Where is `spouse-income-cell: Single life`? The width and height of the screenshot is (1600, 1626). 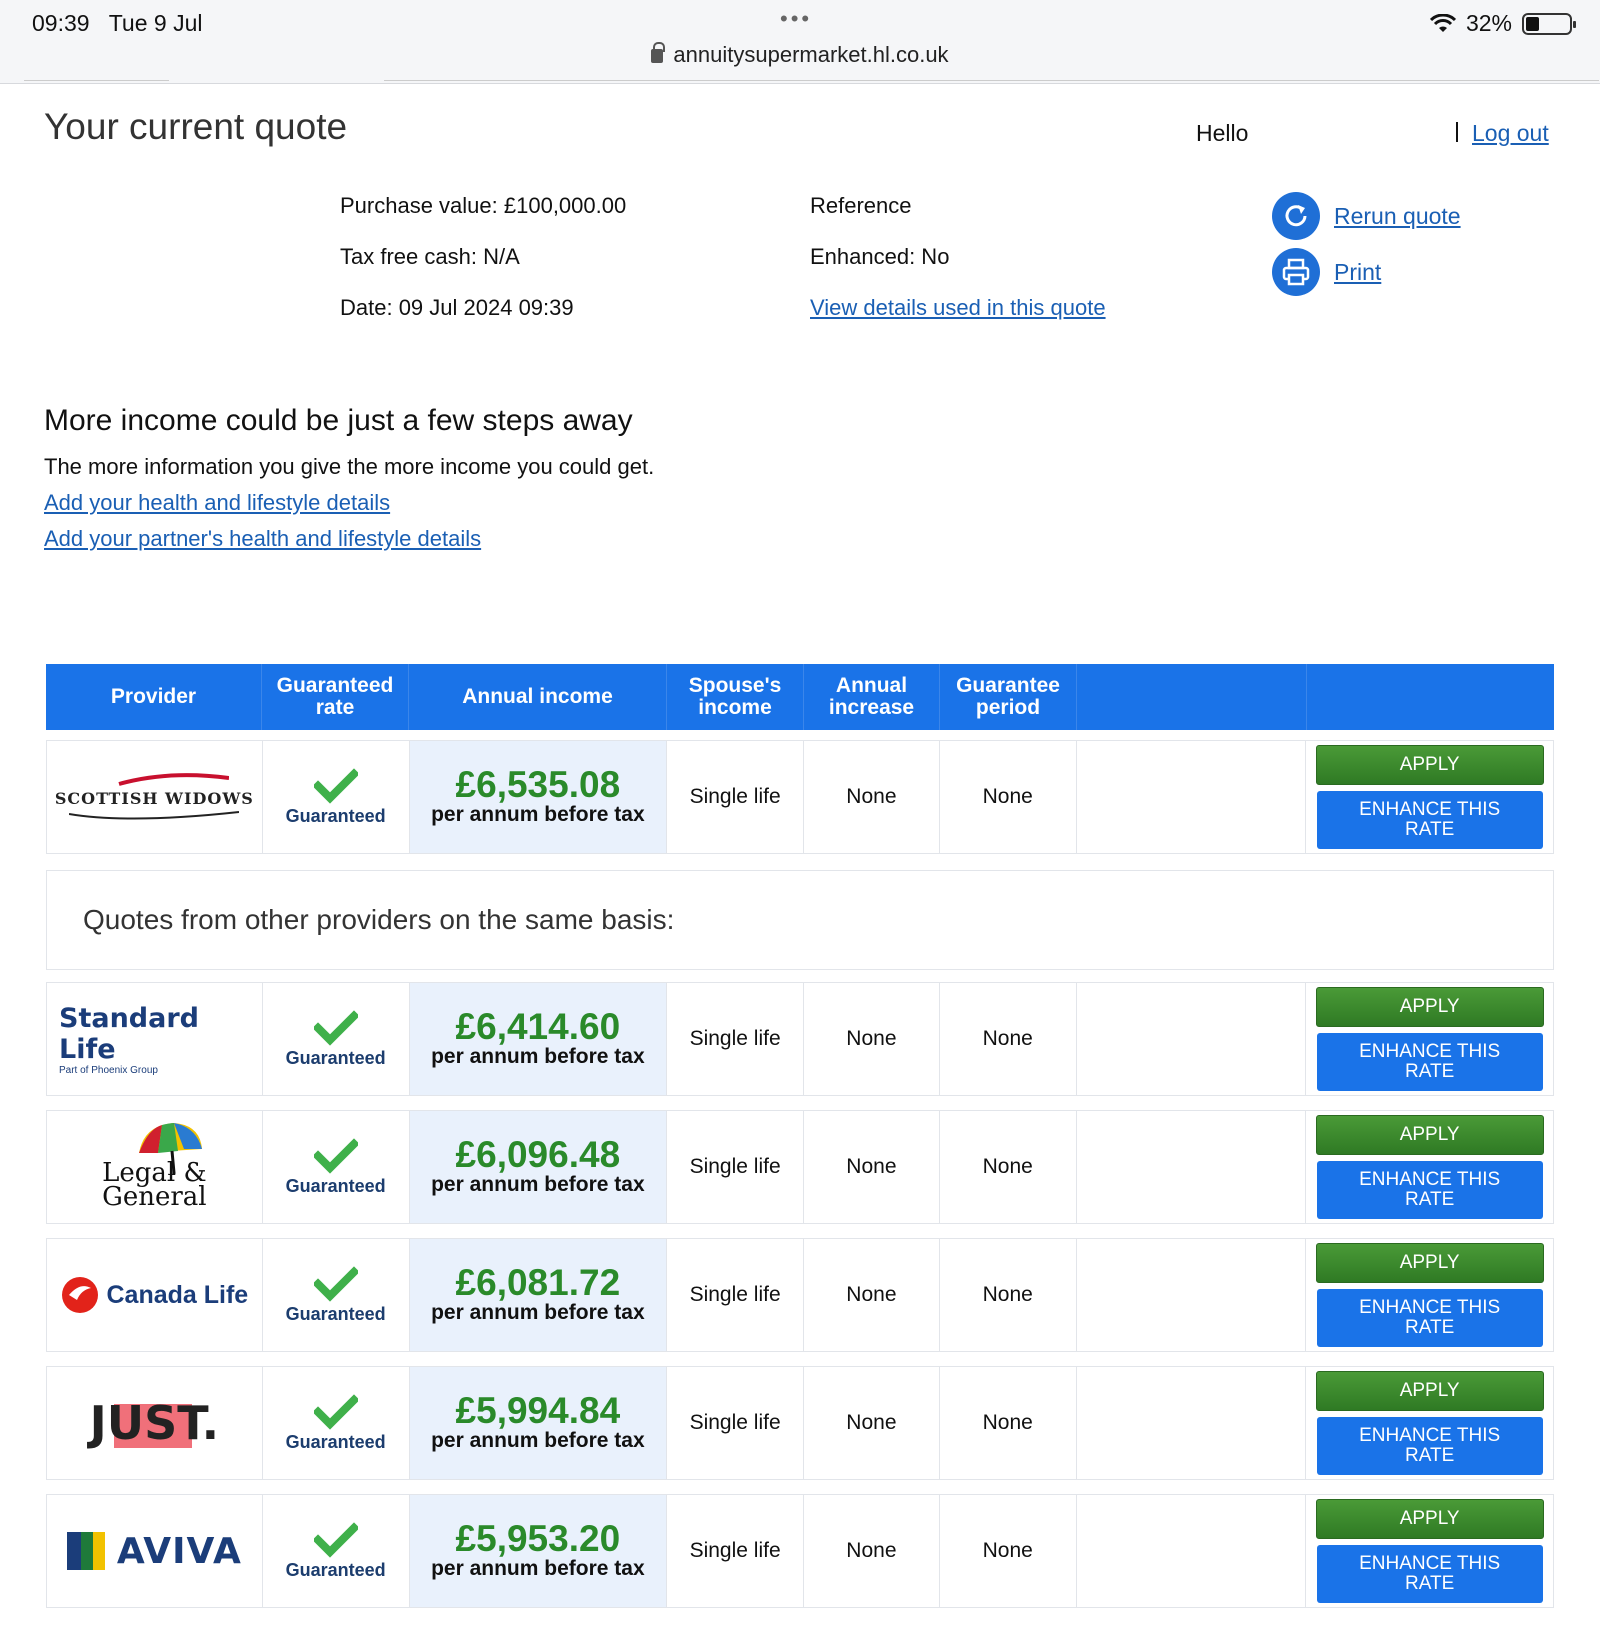
spouse-income-cell: Single life is located at coordinates (735, 1167).